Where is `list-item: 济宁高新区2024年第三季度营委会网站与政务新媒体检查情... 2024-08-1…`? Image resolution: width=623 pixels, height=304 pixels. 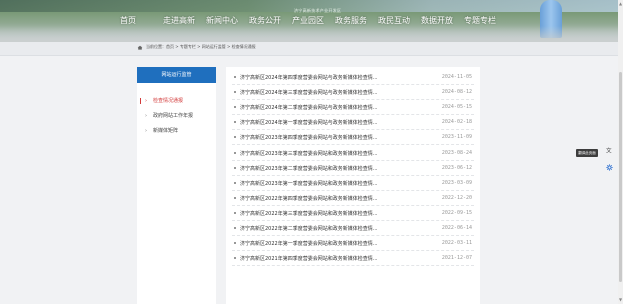 list-item: 济宁高新区2024年第三季度营委会网站与政务新媒体检查情... 2024-08-1… is located at coordinates (353, 93).